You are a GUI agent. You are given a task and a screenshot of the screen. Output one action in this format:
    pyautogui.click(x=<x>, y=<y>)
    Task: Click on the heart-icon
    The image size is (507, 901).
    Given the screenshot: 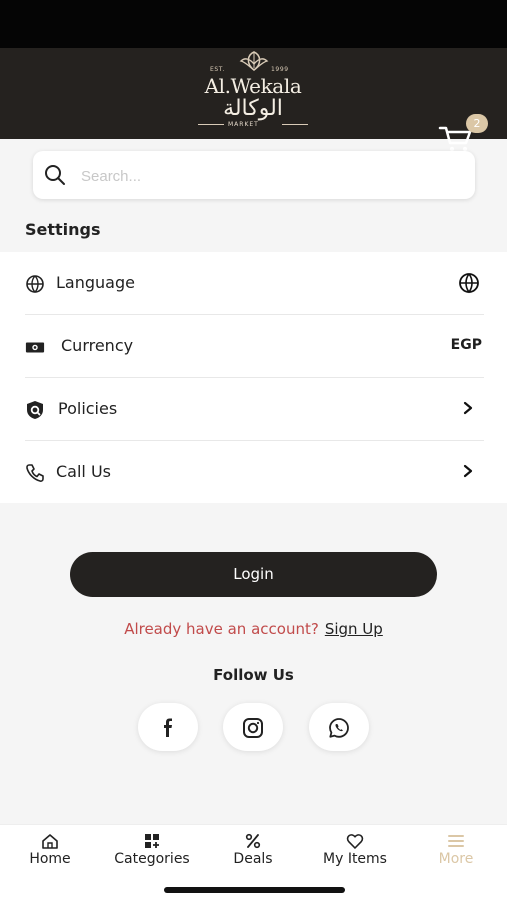 What is the action you would take?
    pyautogui.click(x=355, y=841)
    